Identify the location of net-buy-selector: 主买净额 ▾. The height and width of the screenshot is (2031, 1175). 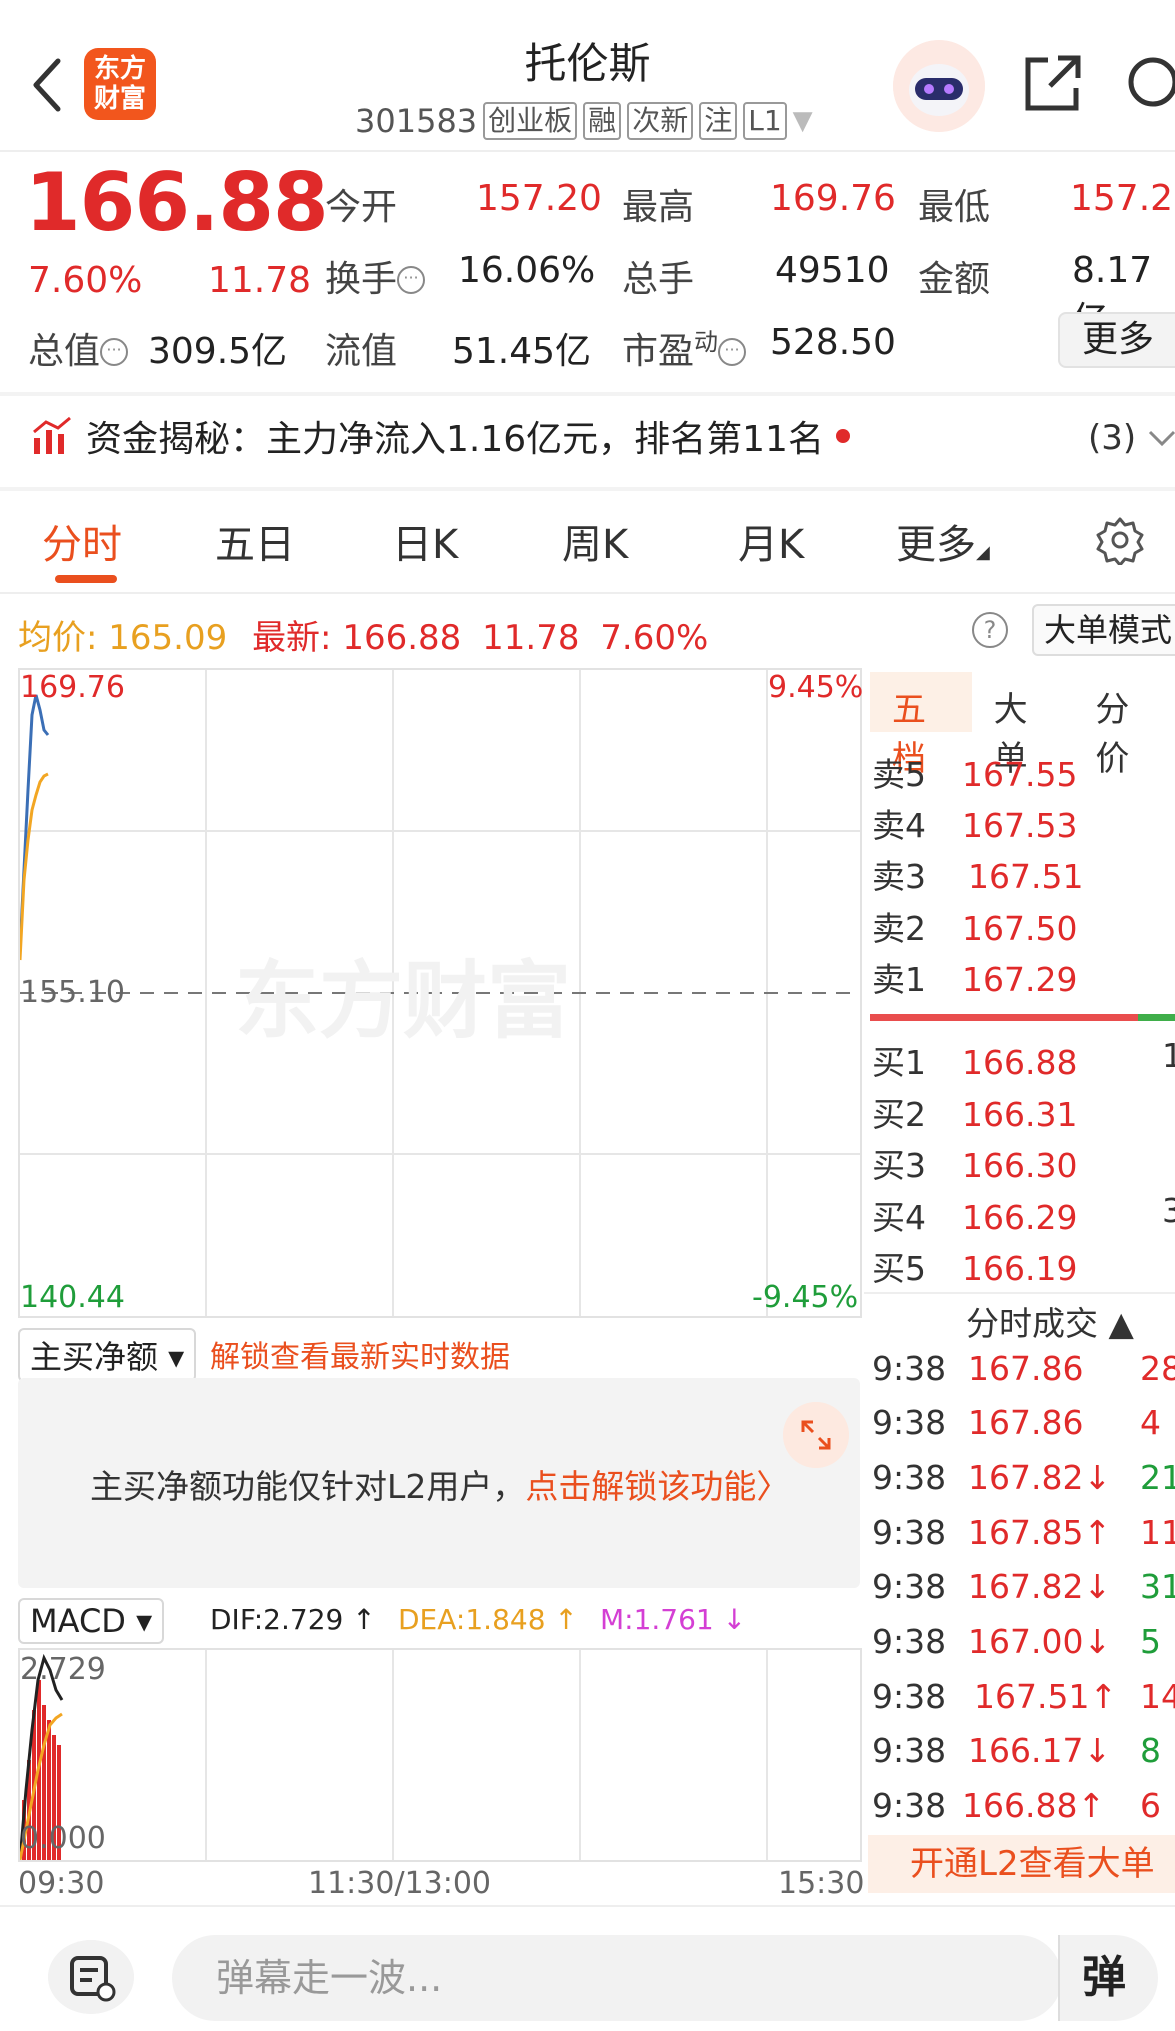
(107, 1355).